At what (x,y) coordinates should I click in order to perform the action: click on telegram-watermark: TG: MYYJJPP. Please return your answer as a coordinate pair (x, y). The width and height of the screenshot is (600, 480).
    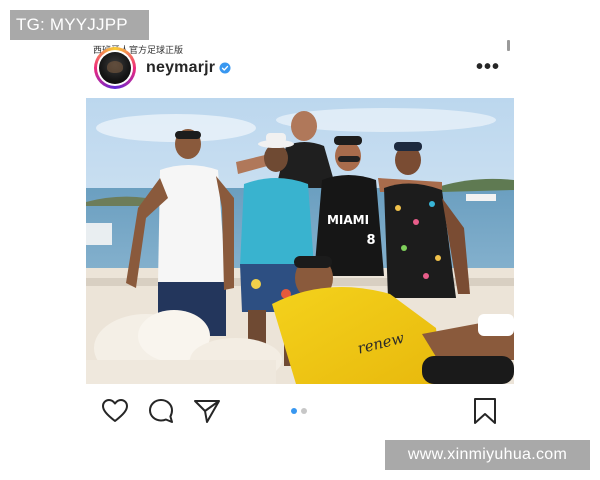
    Looking at the image, I should click on (79, 25).